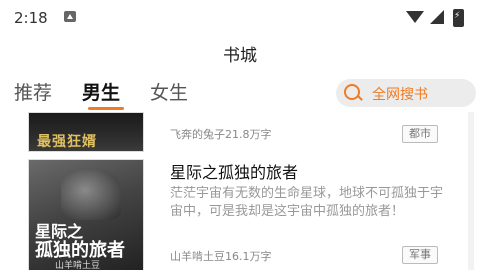 The image size is (480, 270). What do you see at coordinates (400, 95) in the screenshot?
I see `search-label: 全网搜书` at bounding box center [400, 95].